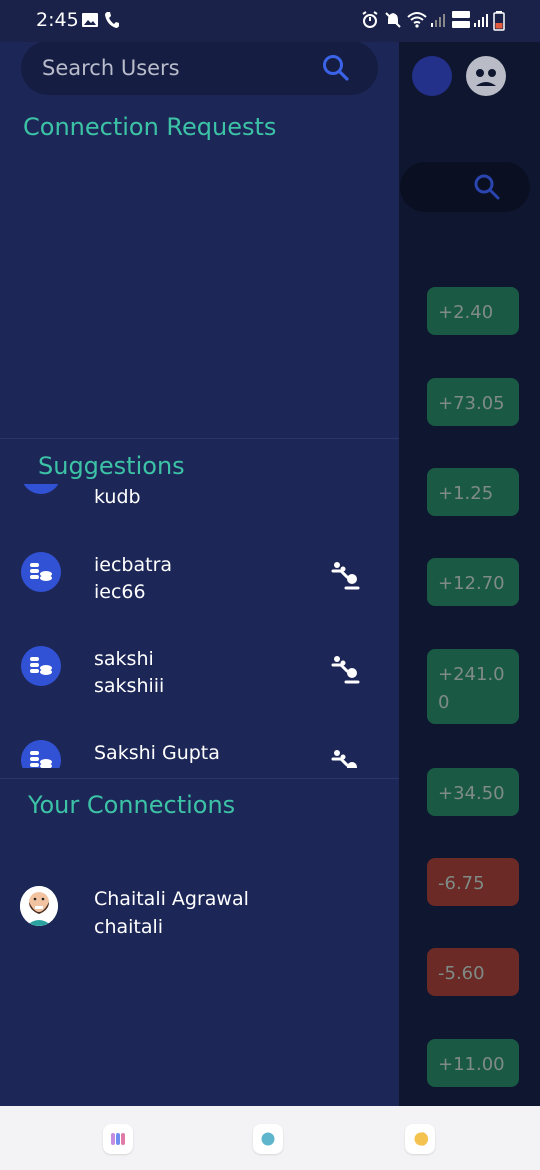 This screenshot has width=540, height=1170. What do you see at coordinates (90, 22) in the screenshot?
I see `image-icon` at bounding box center [90, 22].